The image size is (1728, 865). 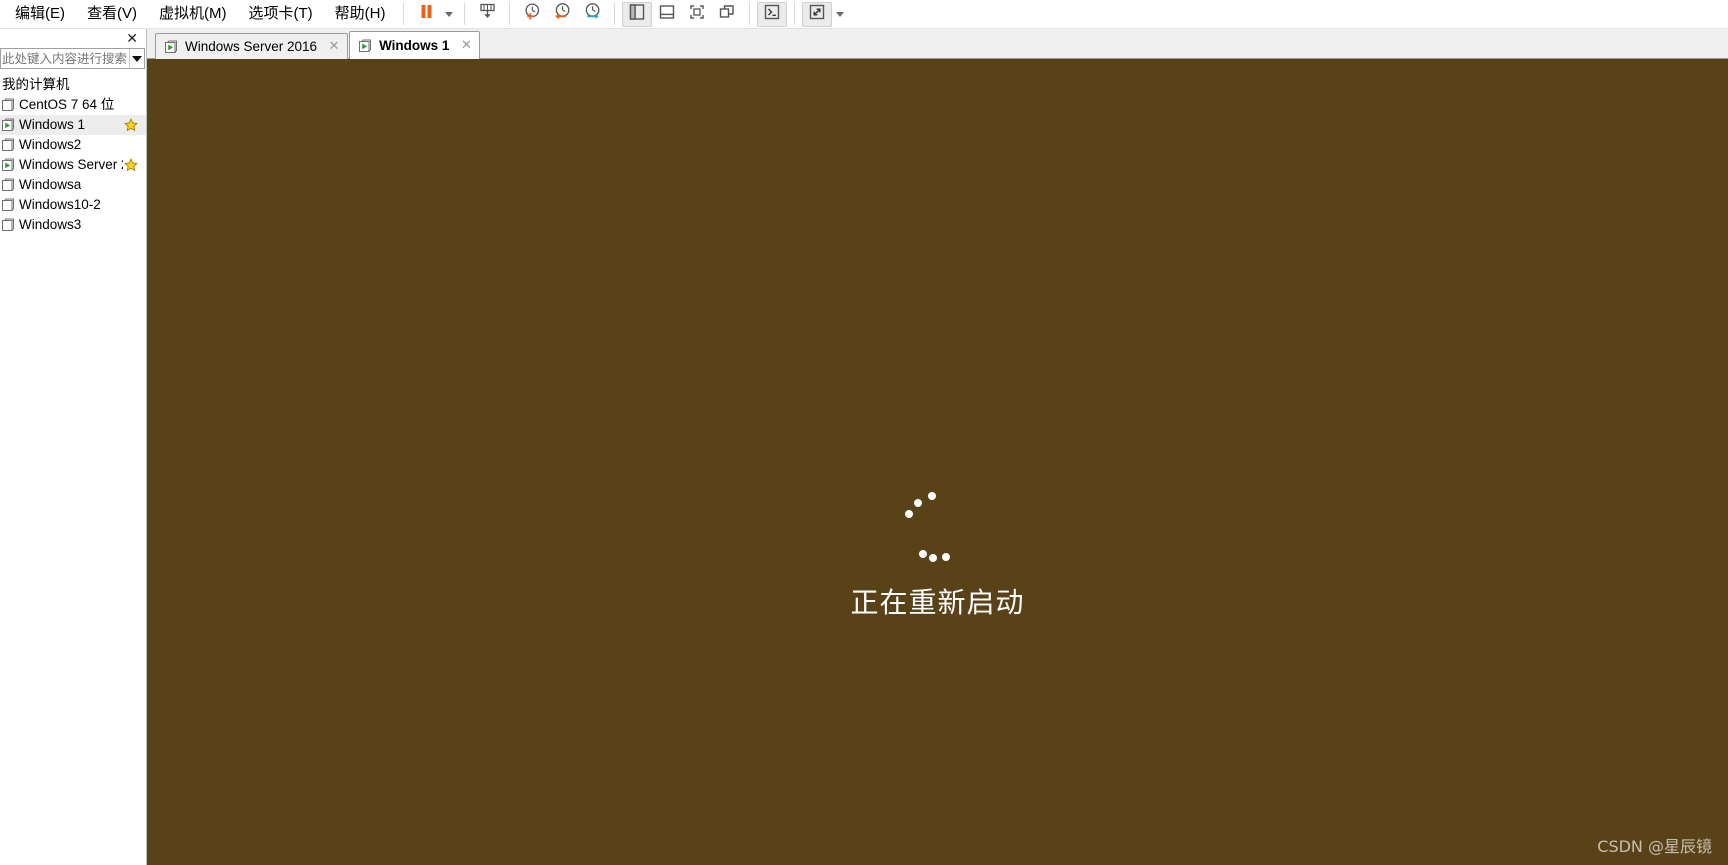 What do you see at coordinates (132, 39) in the screenshot?
I see `close-library-icon: ✕` at bounding box center [132, 39].